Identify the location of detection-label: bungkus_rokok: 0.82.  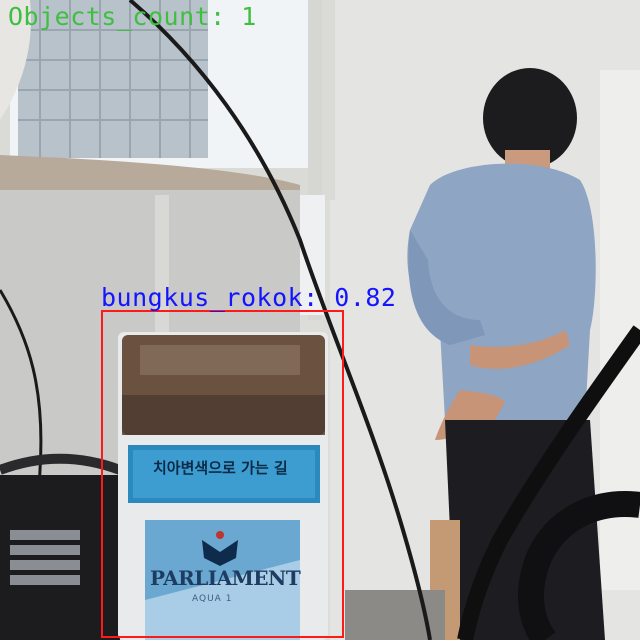
(249, 297).